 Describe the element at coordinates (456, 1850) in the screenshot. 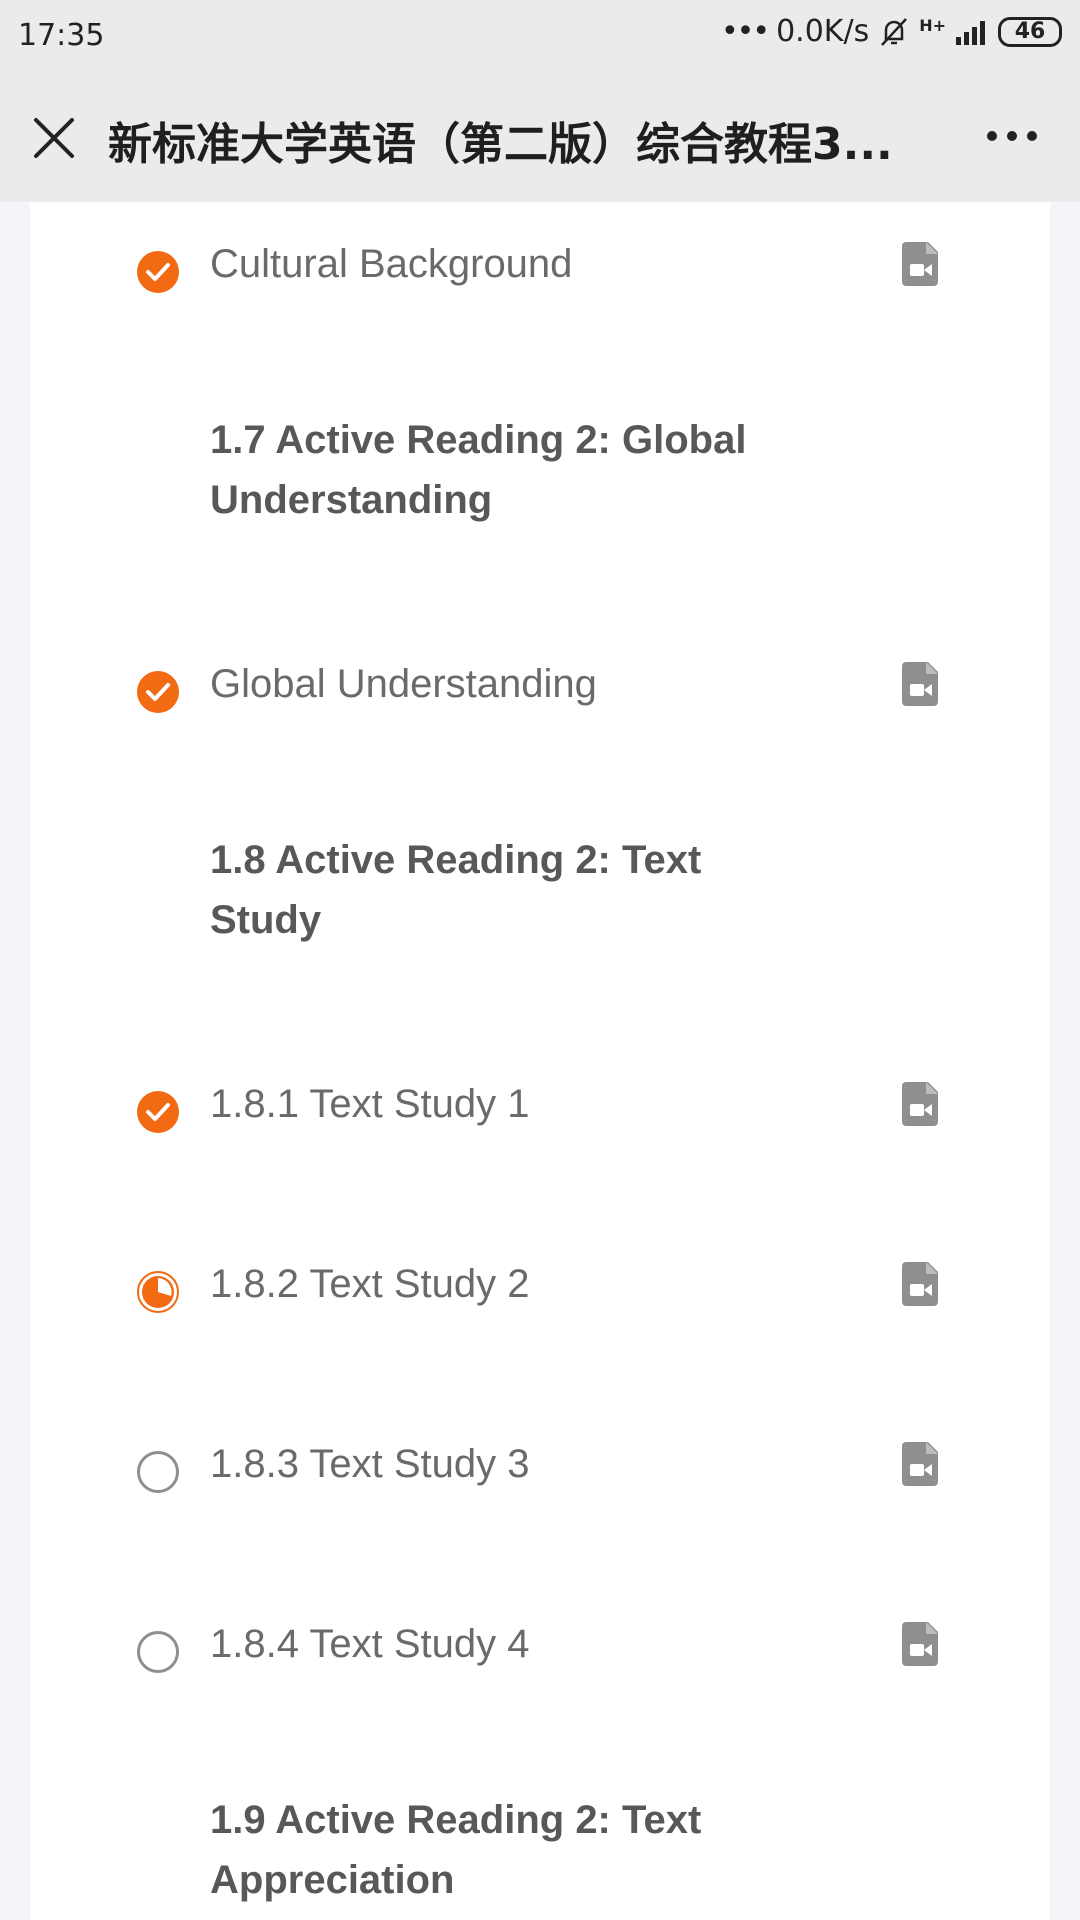

I see `section-title: 1.9 Active Reading 2: Text Appreciation` at that location.